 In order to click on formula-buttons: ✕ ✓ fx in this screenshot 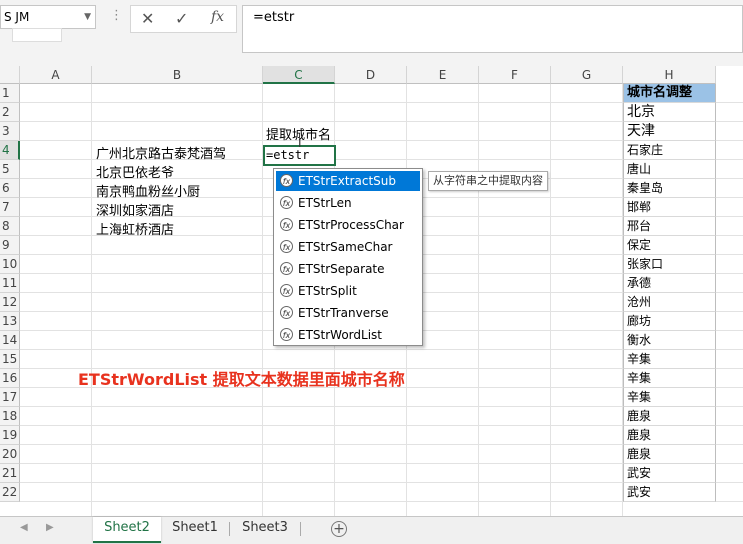, I will do `click(183, 19)`.